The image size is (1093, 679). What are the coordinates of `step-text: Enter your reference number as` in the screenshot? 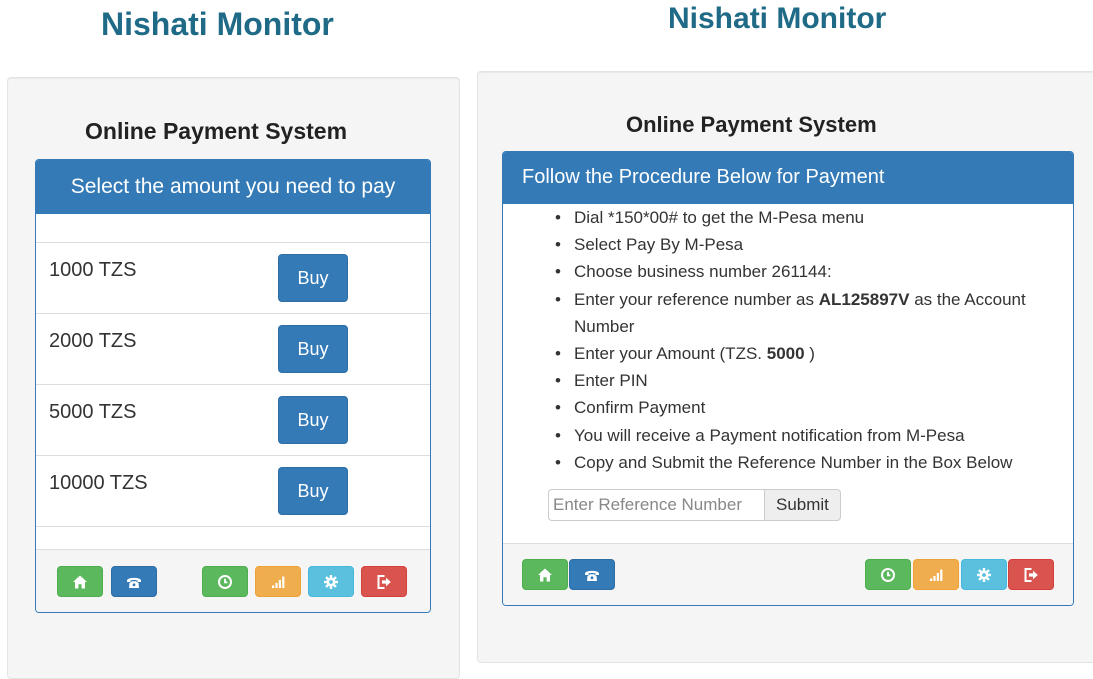 It's located at (696, 299).